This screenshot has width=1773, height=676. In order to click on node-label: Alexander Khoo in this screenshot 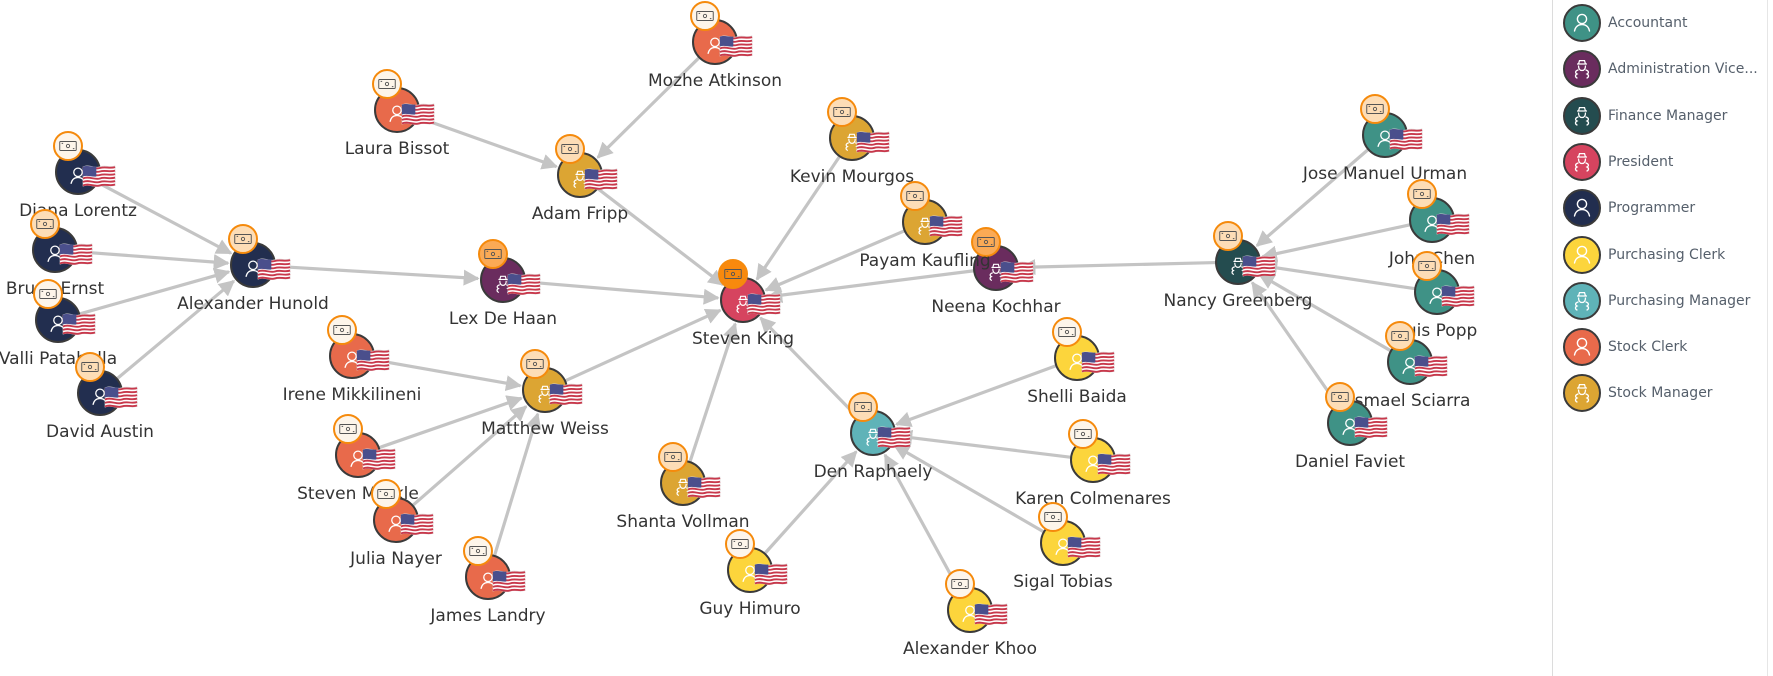, I will do `click(970, 649)`.